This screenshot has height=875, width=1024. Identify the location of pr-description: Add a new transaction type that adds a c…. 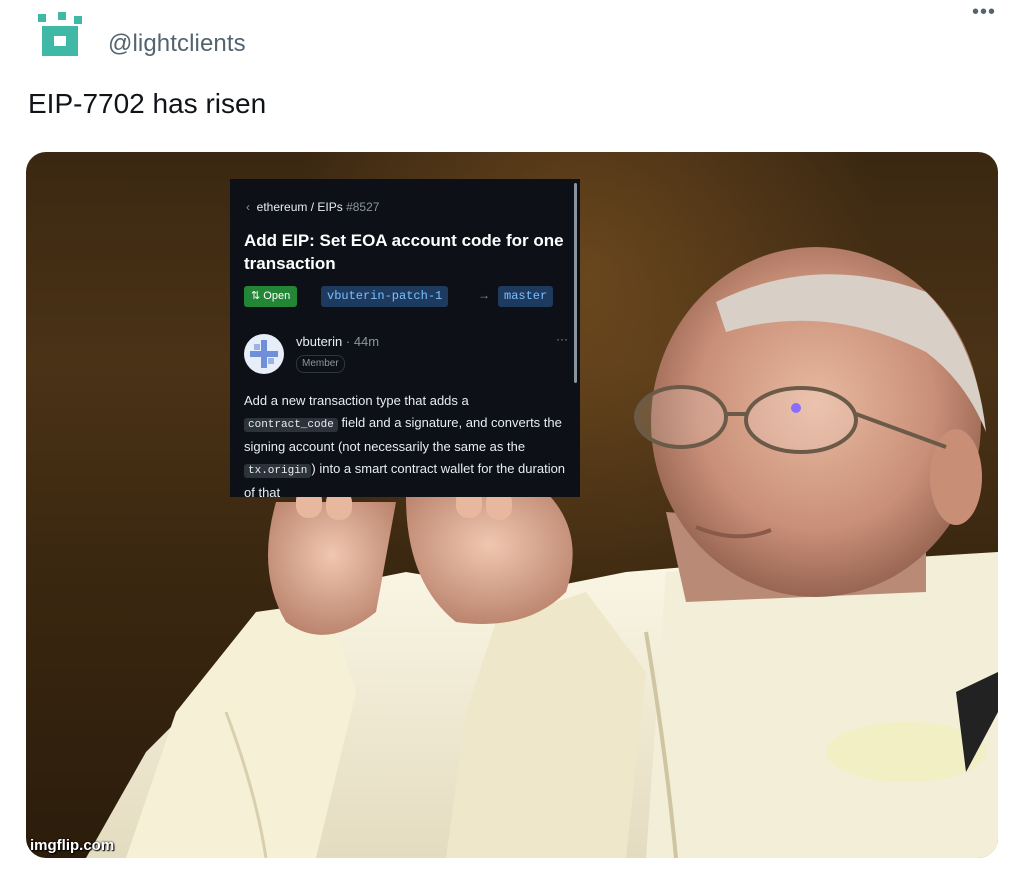
(405, 443).